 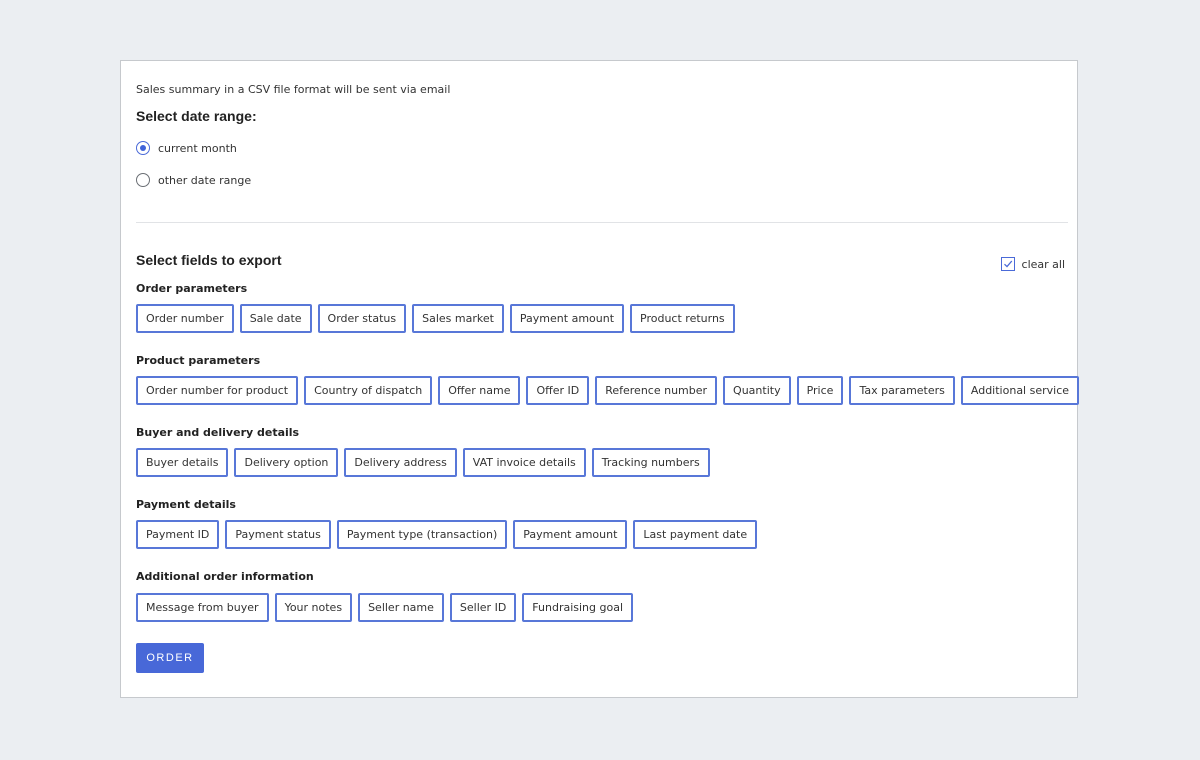 I want to click on radio-other-date-range: other date range, so click(x=193, y=180).